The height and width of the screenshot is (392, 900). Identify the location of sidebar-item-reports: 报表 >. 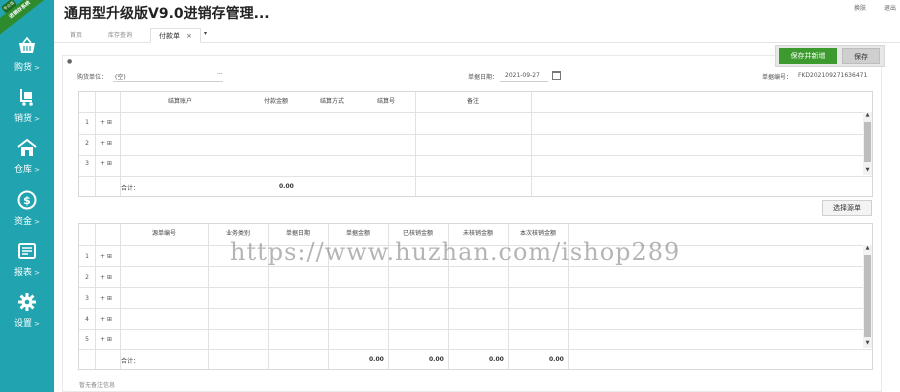
(27, 266).